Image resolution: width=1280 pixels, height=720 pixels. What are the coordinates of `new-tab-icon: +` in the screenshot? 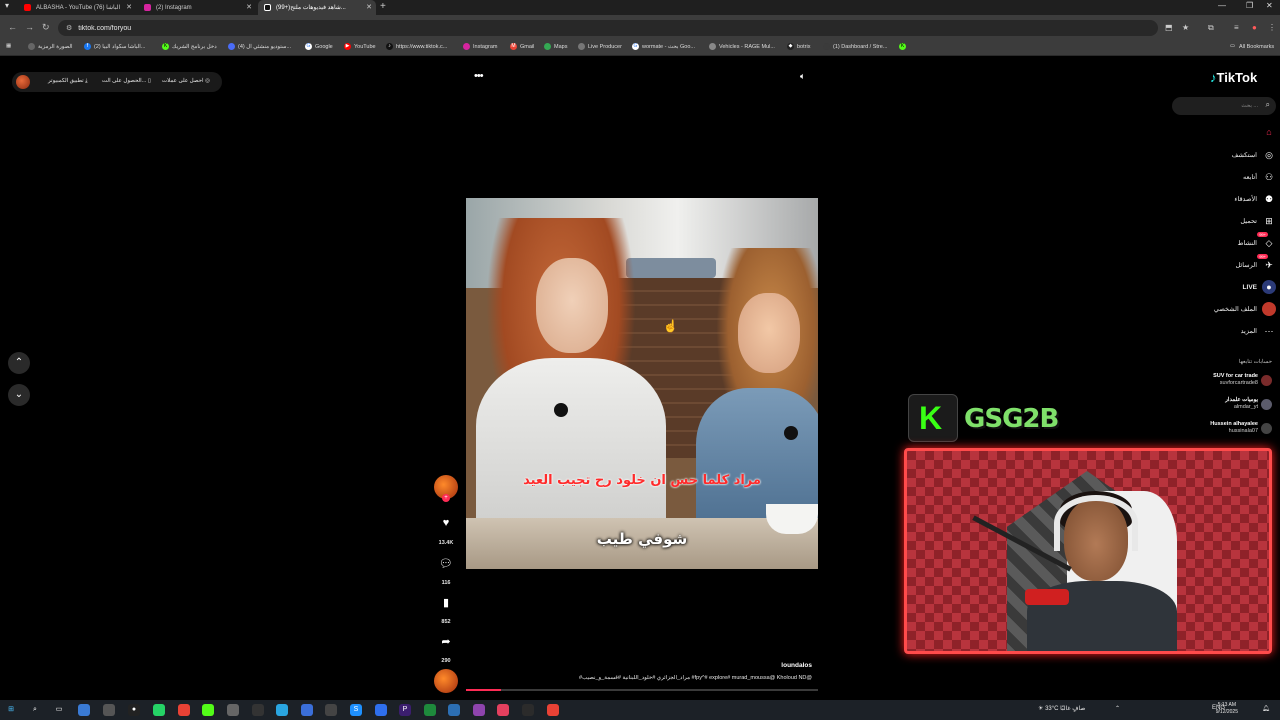 It's located at (383, 6).